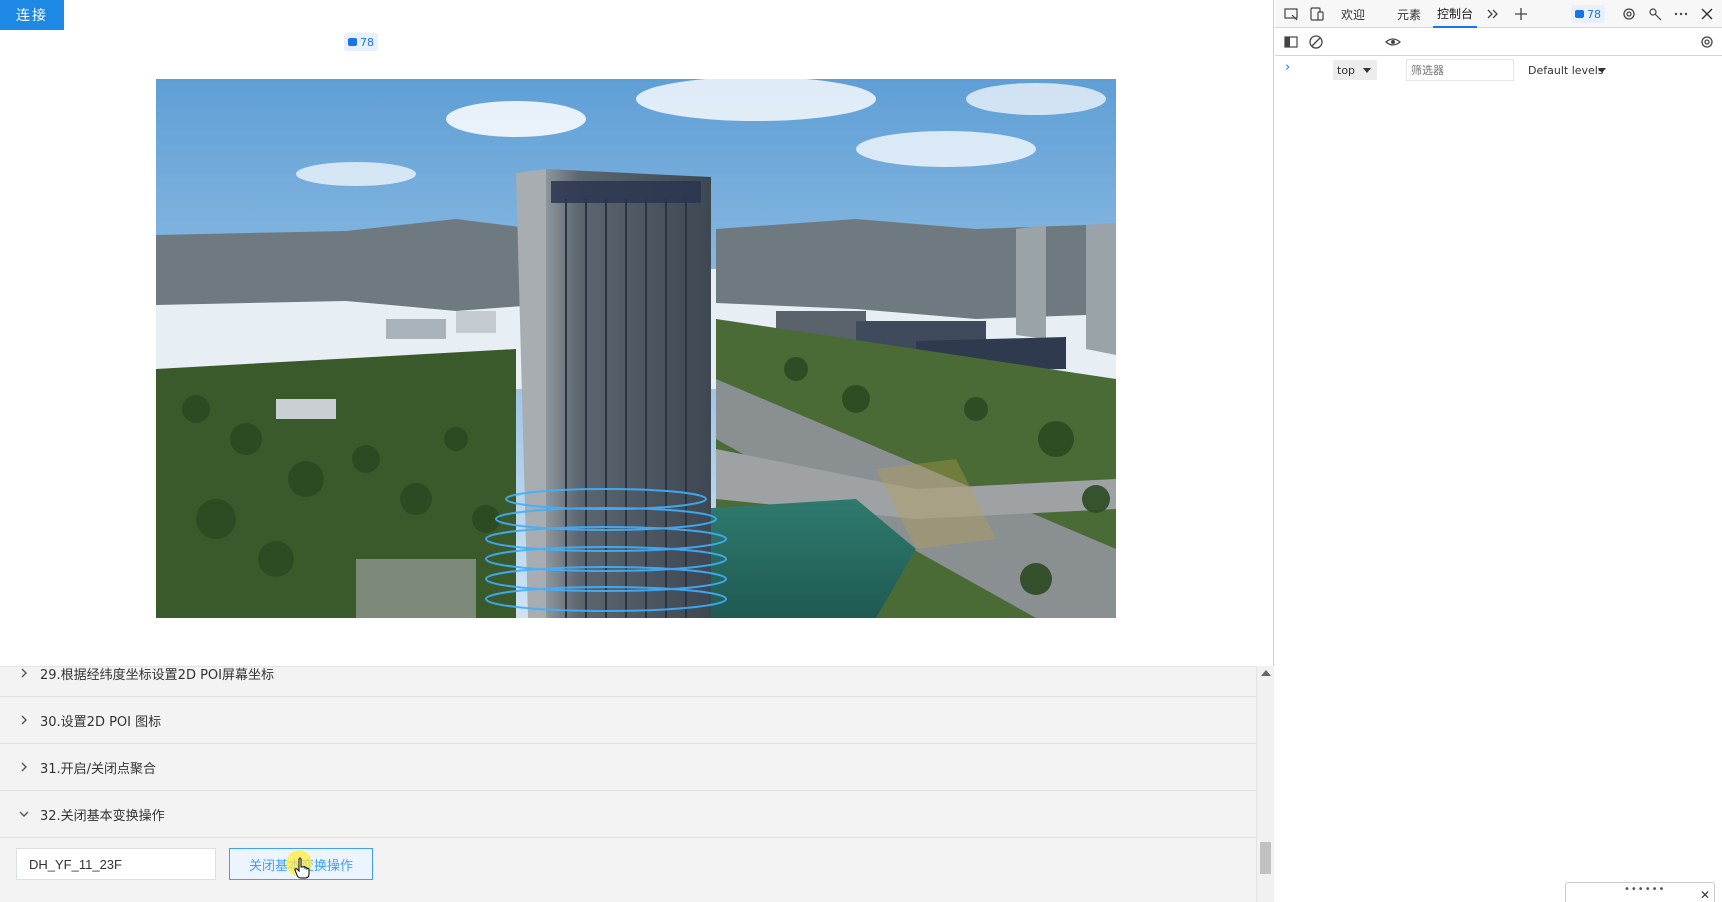  Describe the element at coordinates (1291, 14) in the screenshot. I see `inspect-element-icon` at that location.